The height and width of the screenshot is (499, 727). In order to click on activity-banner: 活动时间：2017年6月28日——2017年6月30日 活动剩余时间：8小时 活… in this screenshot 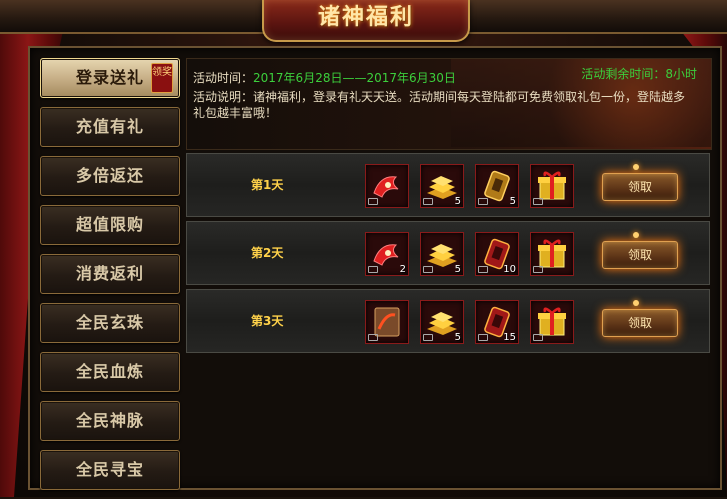, I will do `click(449, 104)`.